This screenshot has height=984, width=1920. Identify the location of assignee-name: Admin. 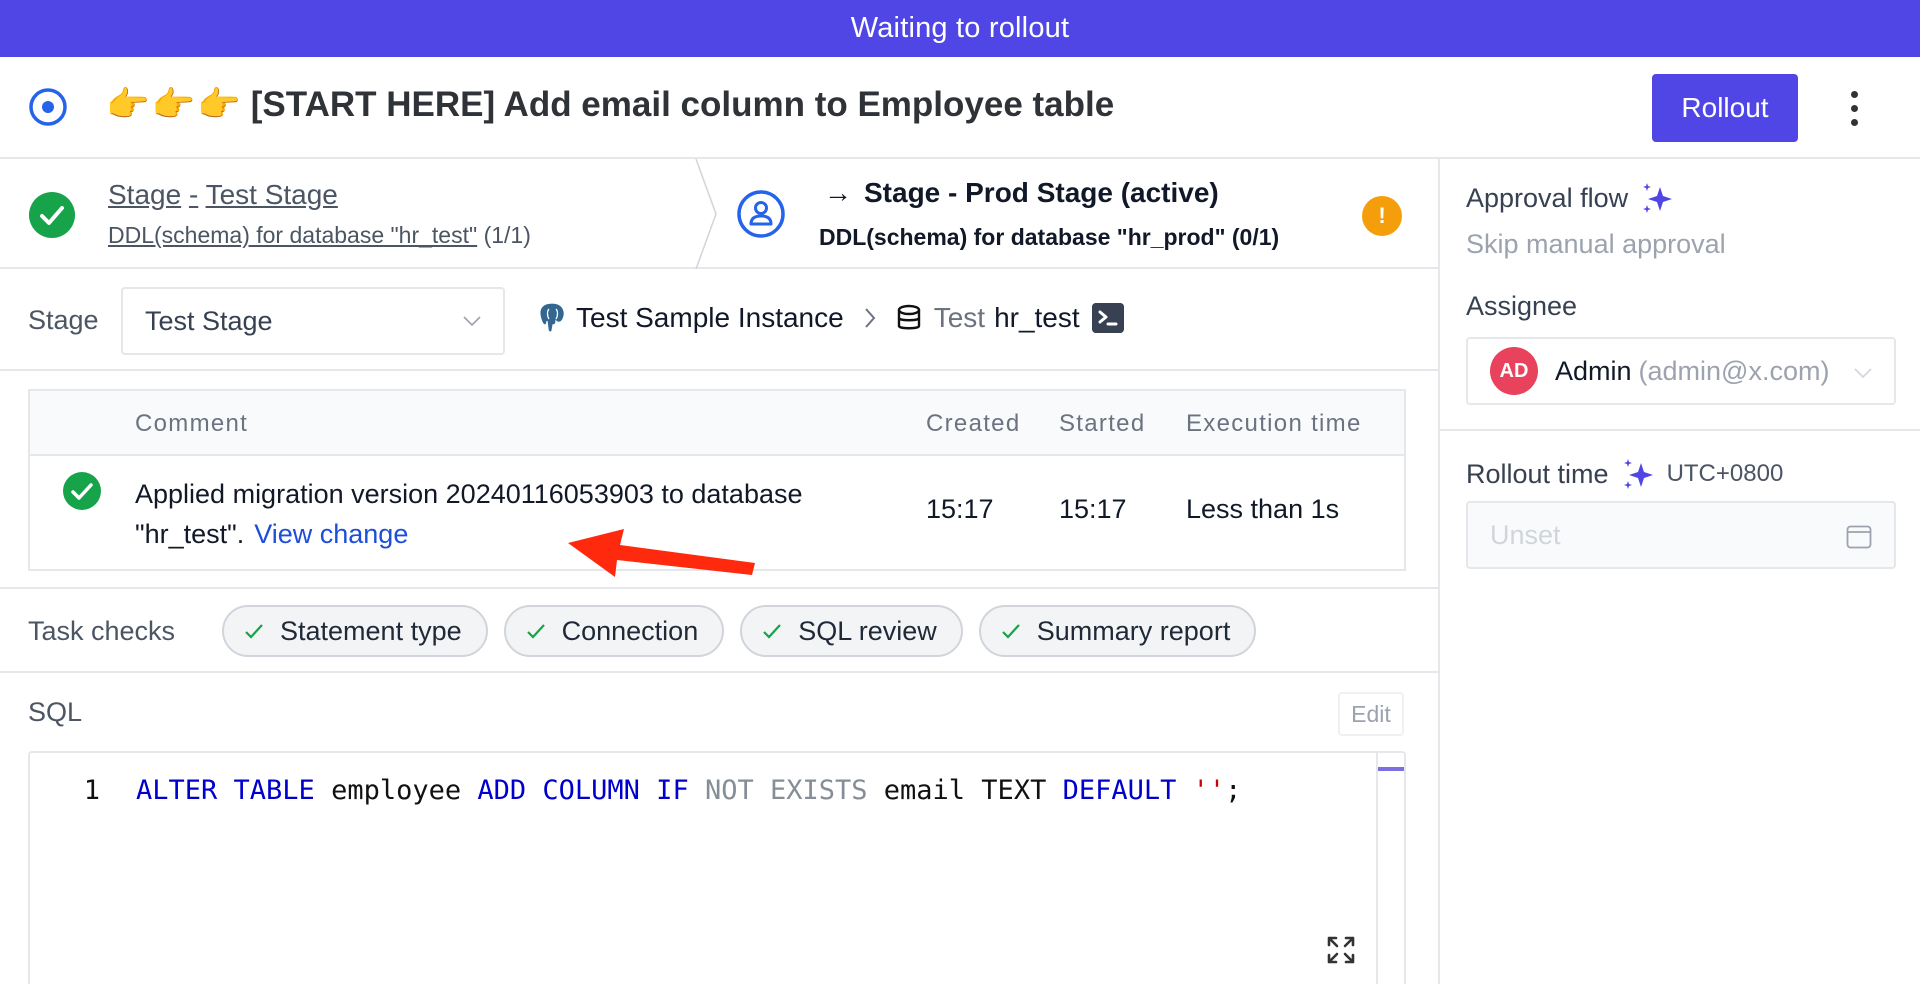
(1593, 370).